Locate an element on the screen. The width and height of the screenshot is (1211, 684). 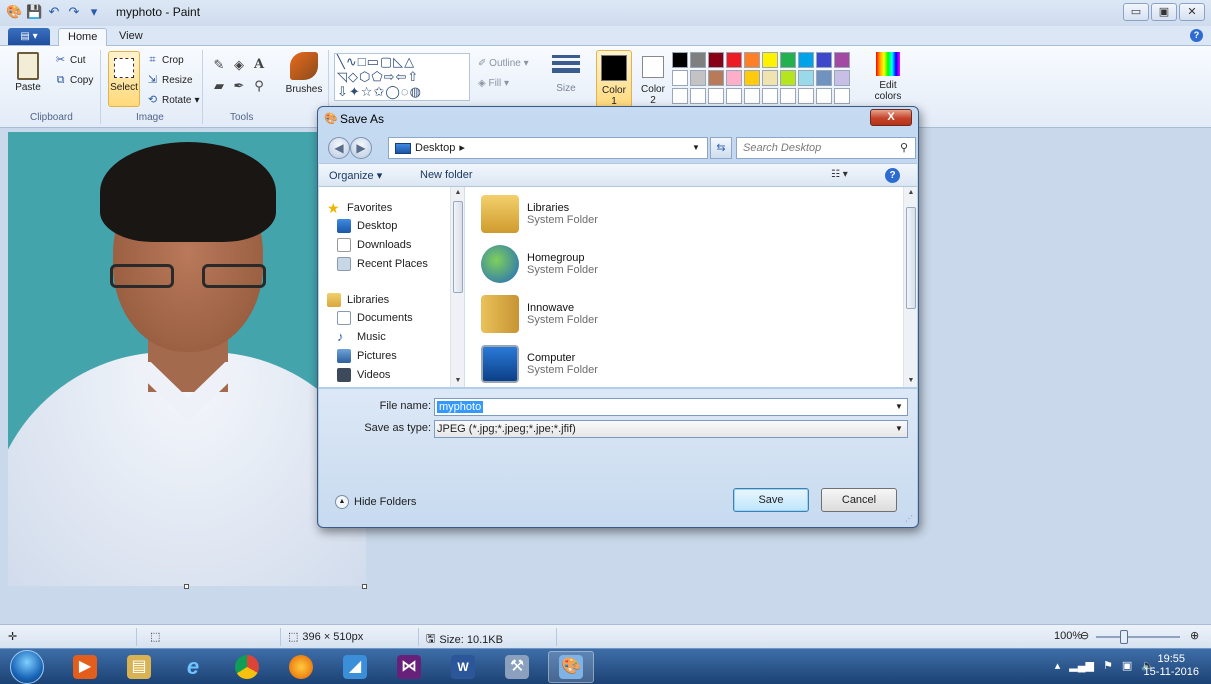
color-picker-icon: ✒ is located at coordinates (239, 86).